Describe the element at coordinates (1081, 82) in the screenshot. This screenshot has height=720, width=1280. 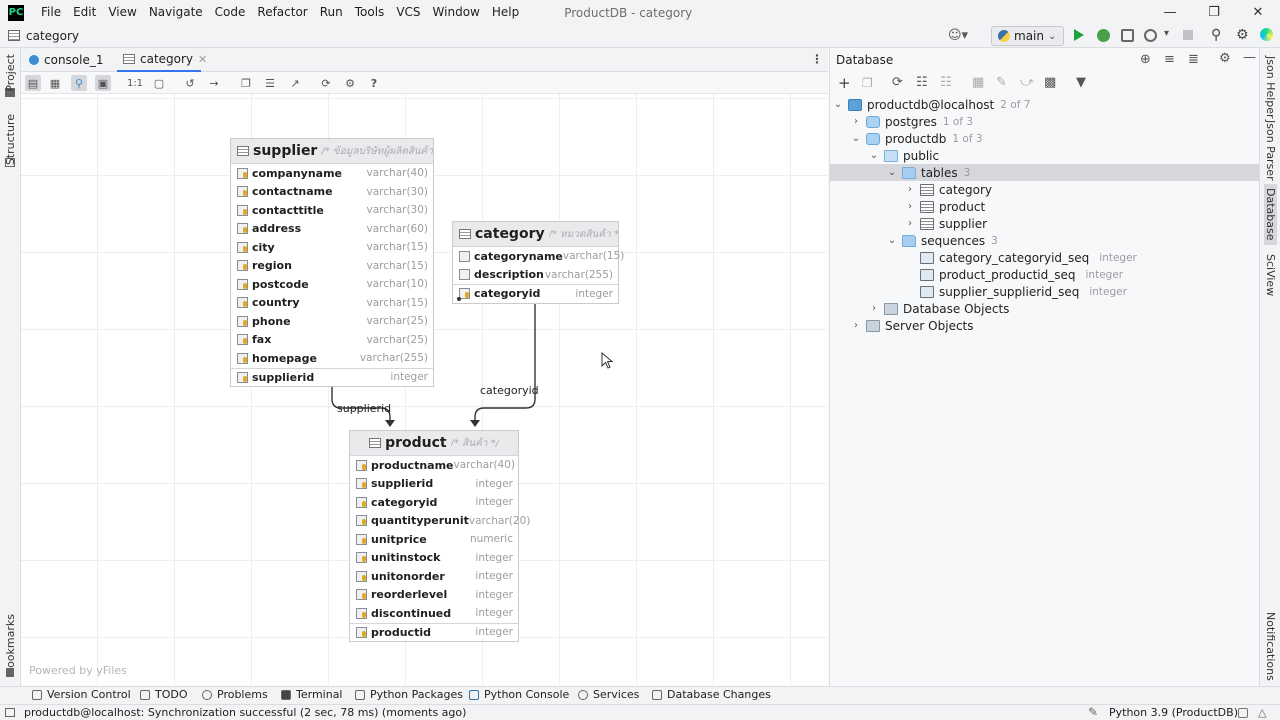
I see `filter-icon: ▼` at that location.